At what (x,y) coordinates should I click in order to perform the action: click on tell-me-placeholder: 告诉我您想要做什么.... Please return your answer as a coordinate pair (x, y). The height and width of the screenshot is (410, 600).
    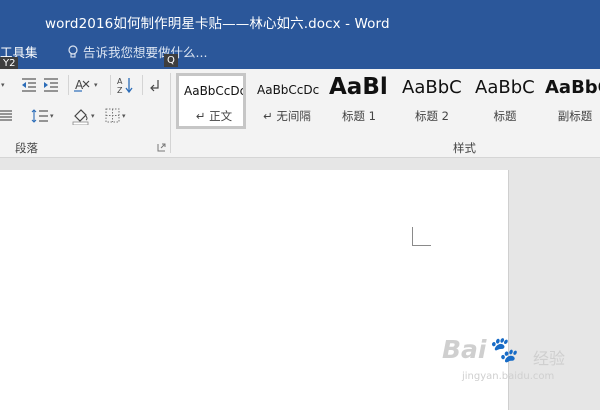
    Looking at the image, I should click on (145, 52).